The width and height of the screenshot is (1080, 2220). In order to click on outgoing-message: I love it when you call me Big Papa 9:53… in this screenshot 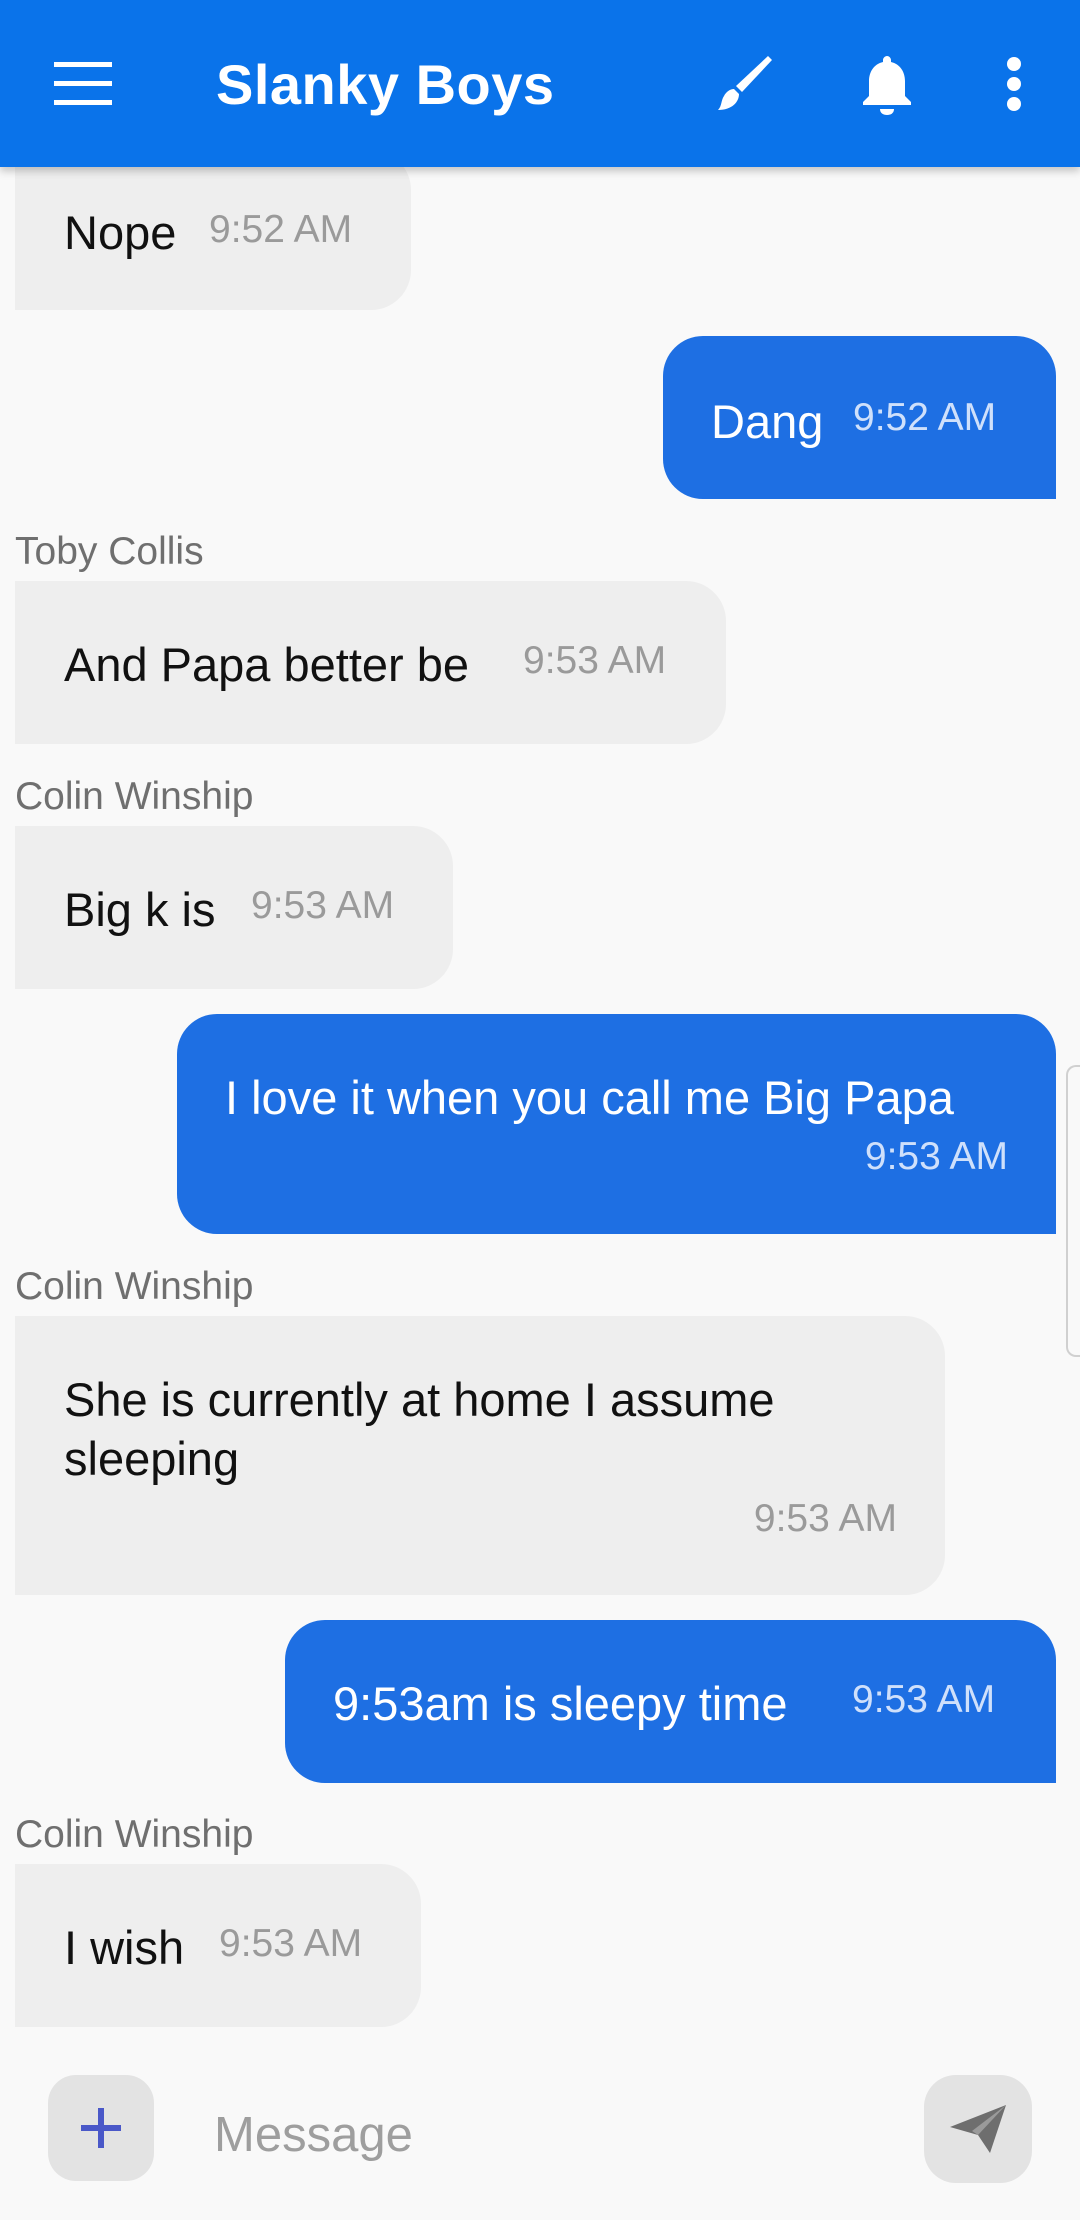, I will do `click(616, 1124)`.